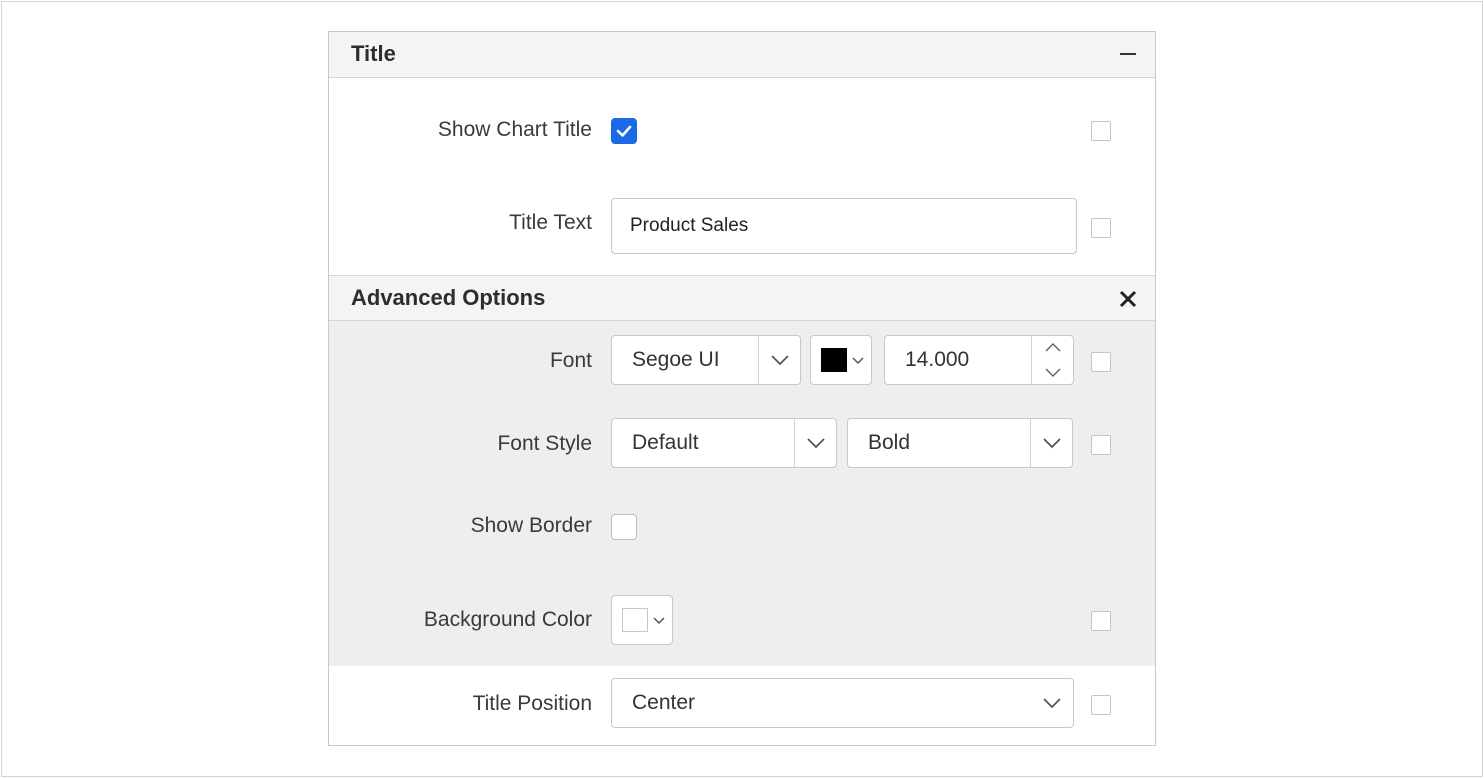  What do you see at coordinates (507, 619) in the screenshot?
I see `background-color-label: Background Color` at bounding box center [507, 619].